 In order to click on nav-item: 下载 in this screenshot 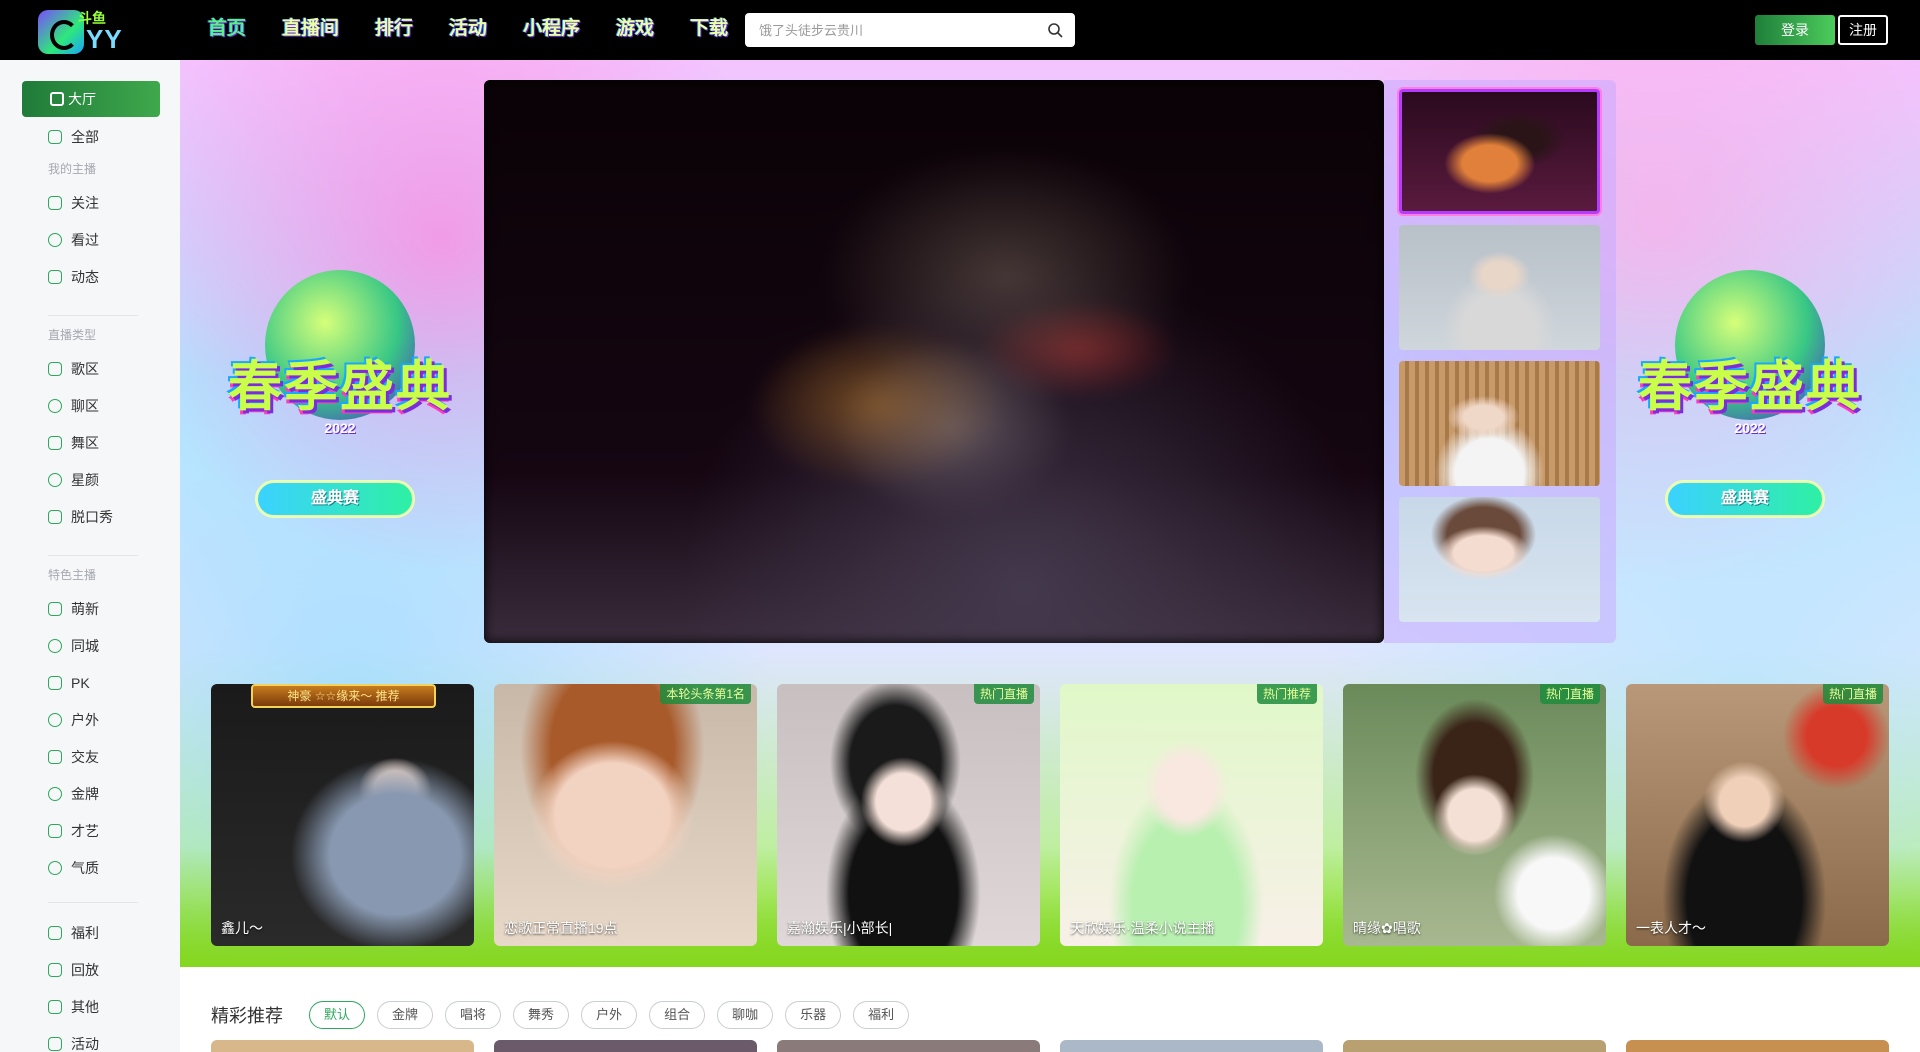, I will do `click(709, 29)`.